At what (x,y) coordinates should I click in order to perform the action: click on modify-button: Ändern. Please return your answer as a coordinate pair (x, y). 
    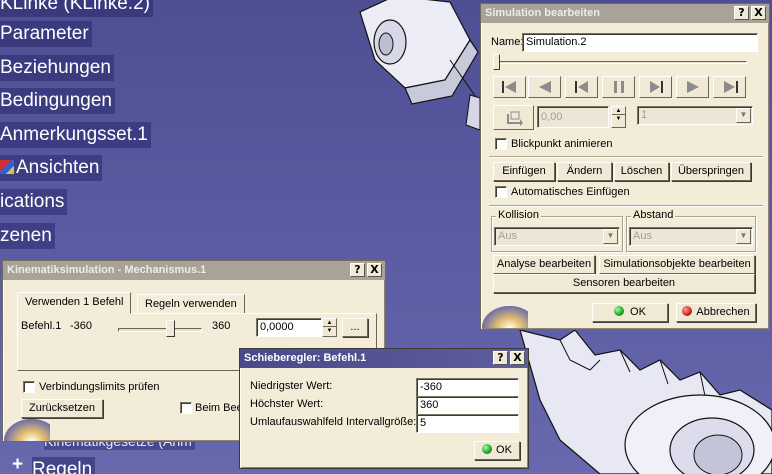
    Looking at the image, I should click on (584, 171).